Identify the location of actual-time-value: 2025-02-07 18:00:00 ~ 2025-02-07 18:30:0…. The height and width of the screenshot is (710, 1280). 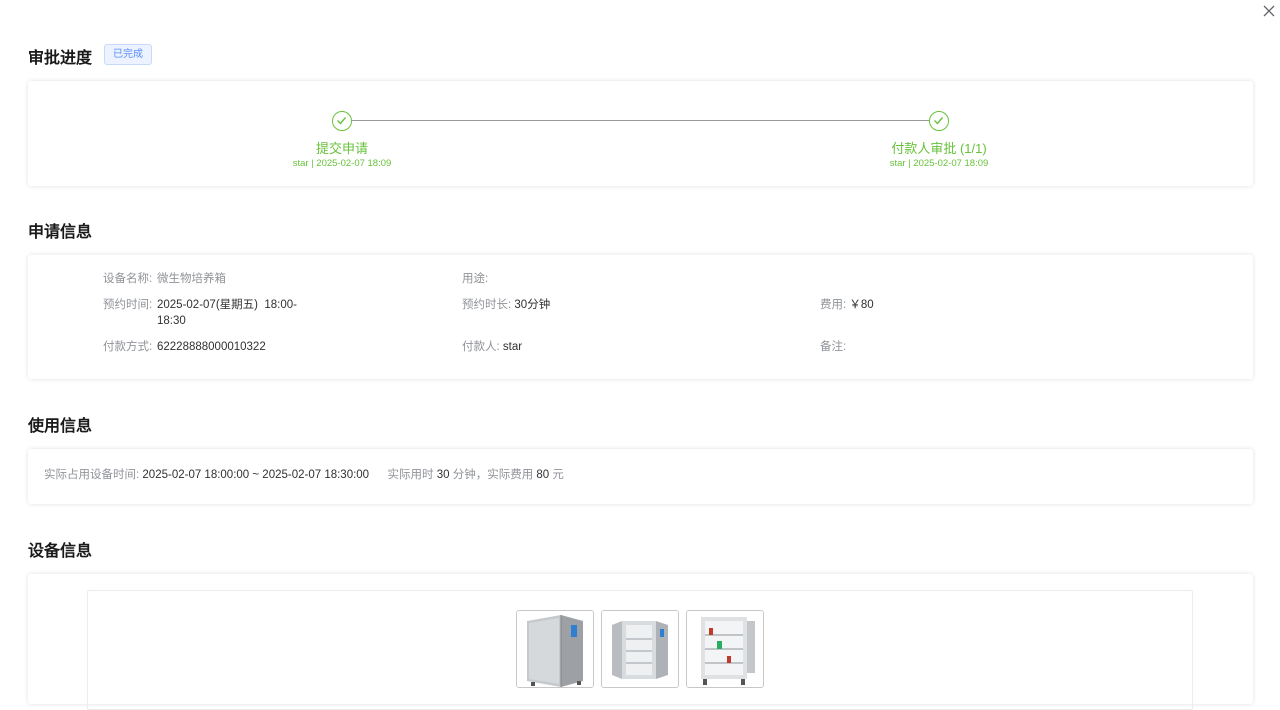
(256, 475).